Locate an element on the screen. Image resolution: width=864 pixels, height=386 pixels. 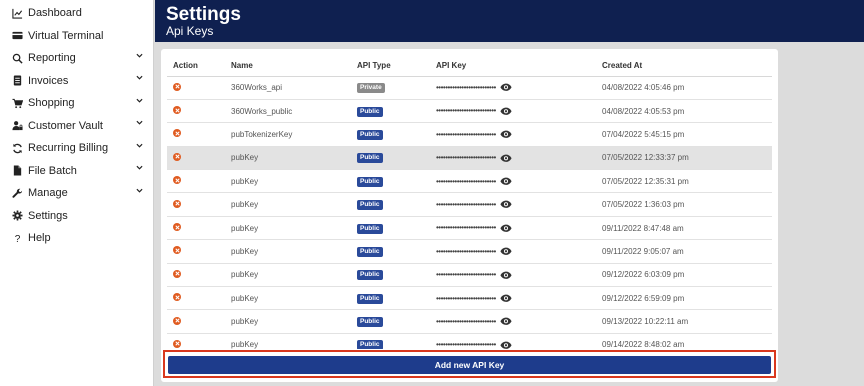
page-title: Settings is located at coordinates (203, 14).